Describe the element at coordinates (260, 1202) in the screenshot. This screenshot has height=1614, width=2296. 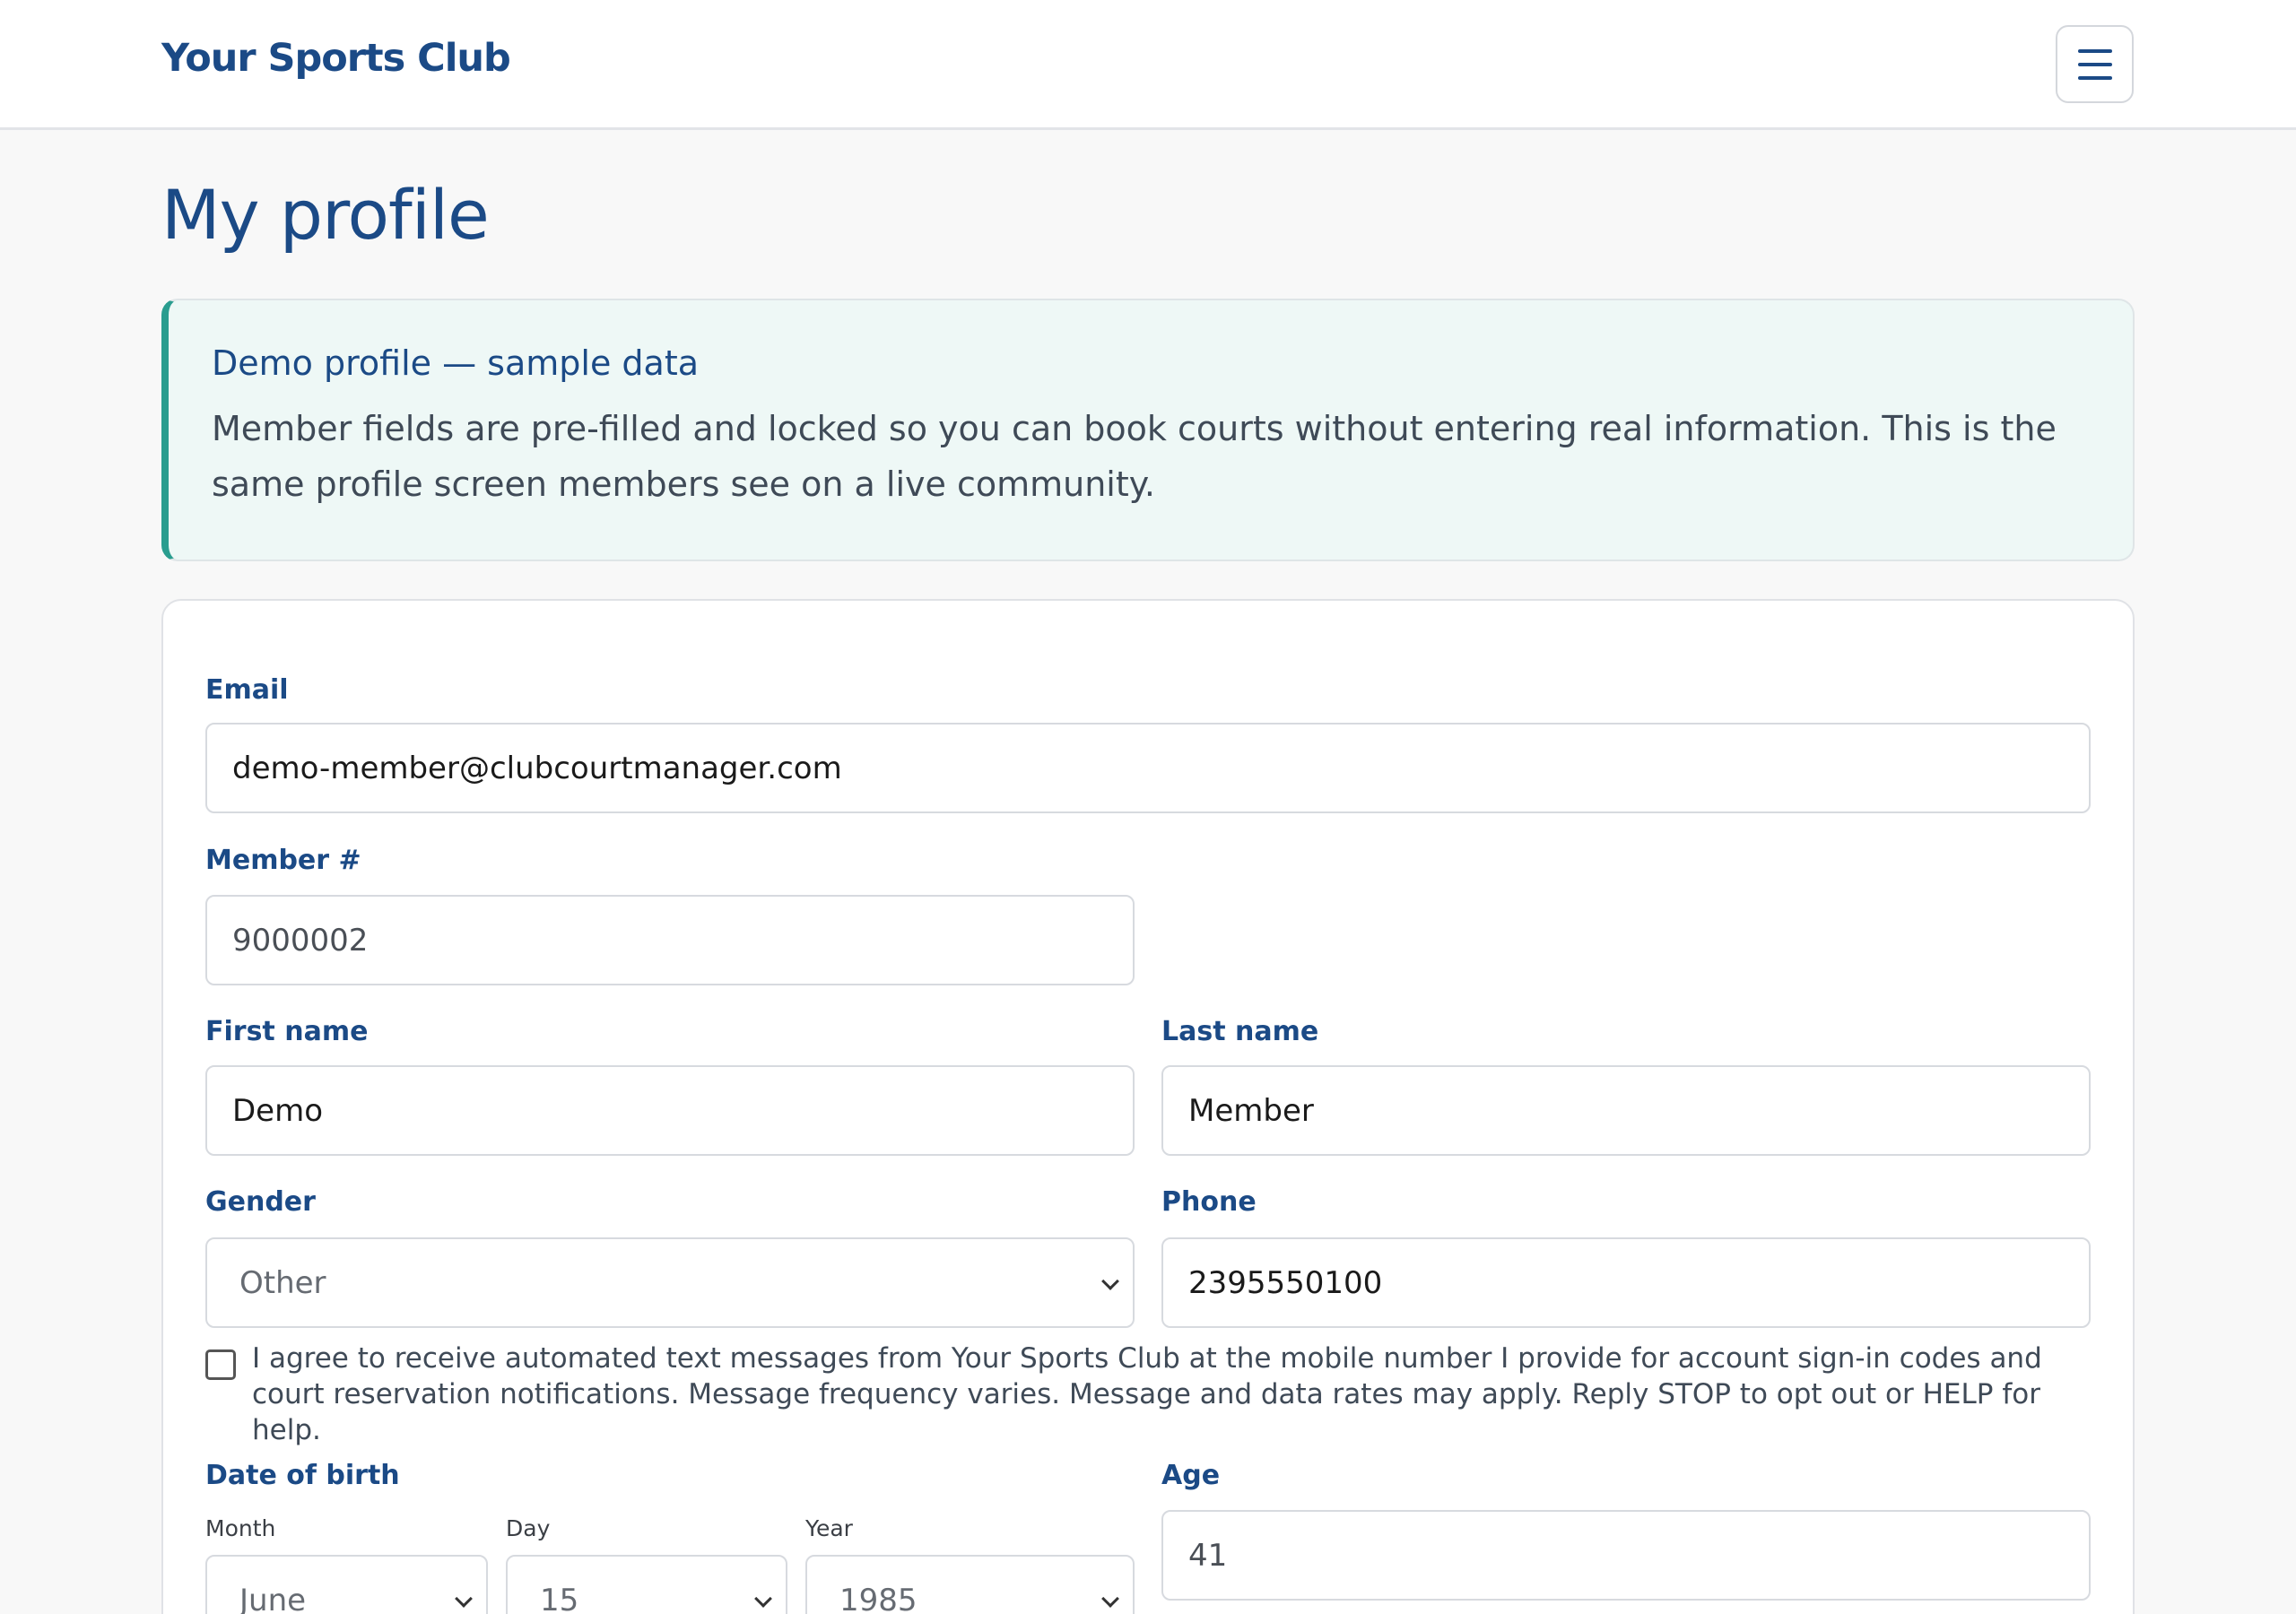
I see `gender-label: Gender` at that location.